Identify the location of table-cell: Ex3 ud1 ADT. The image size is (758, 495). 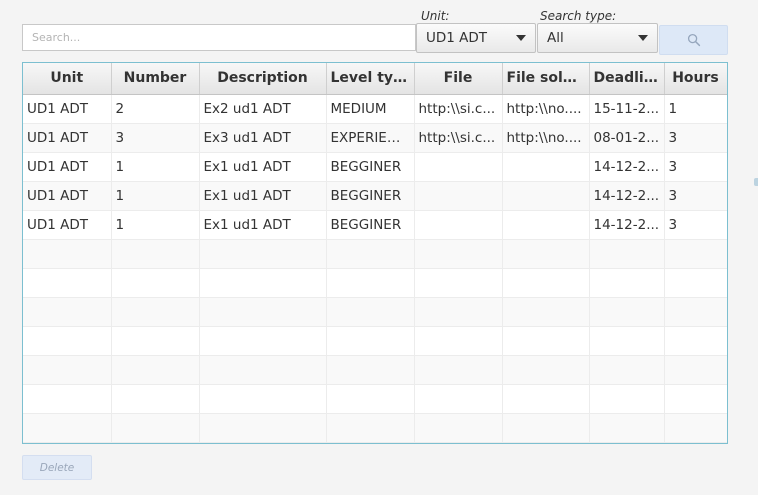
(263, 138).